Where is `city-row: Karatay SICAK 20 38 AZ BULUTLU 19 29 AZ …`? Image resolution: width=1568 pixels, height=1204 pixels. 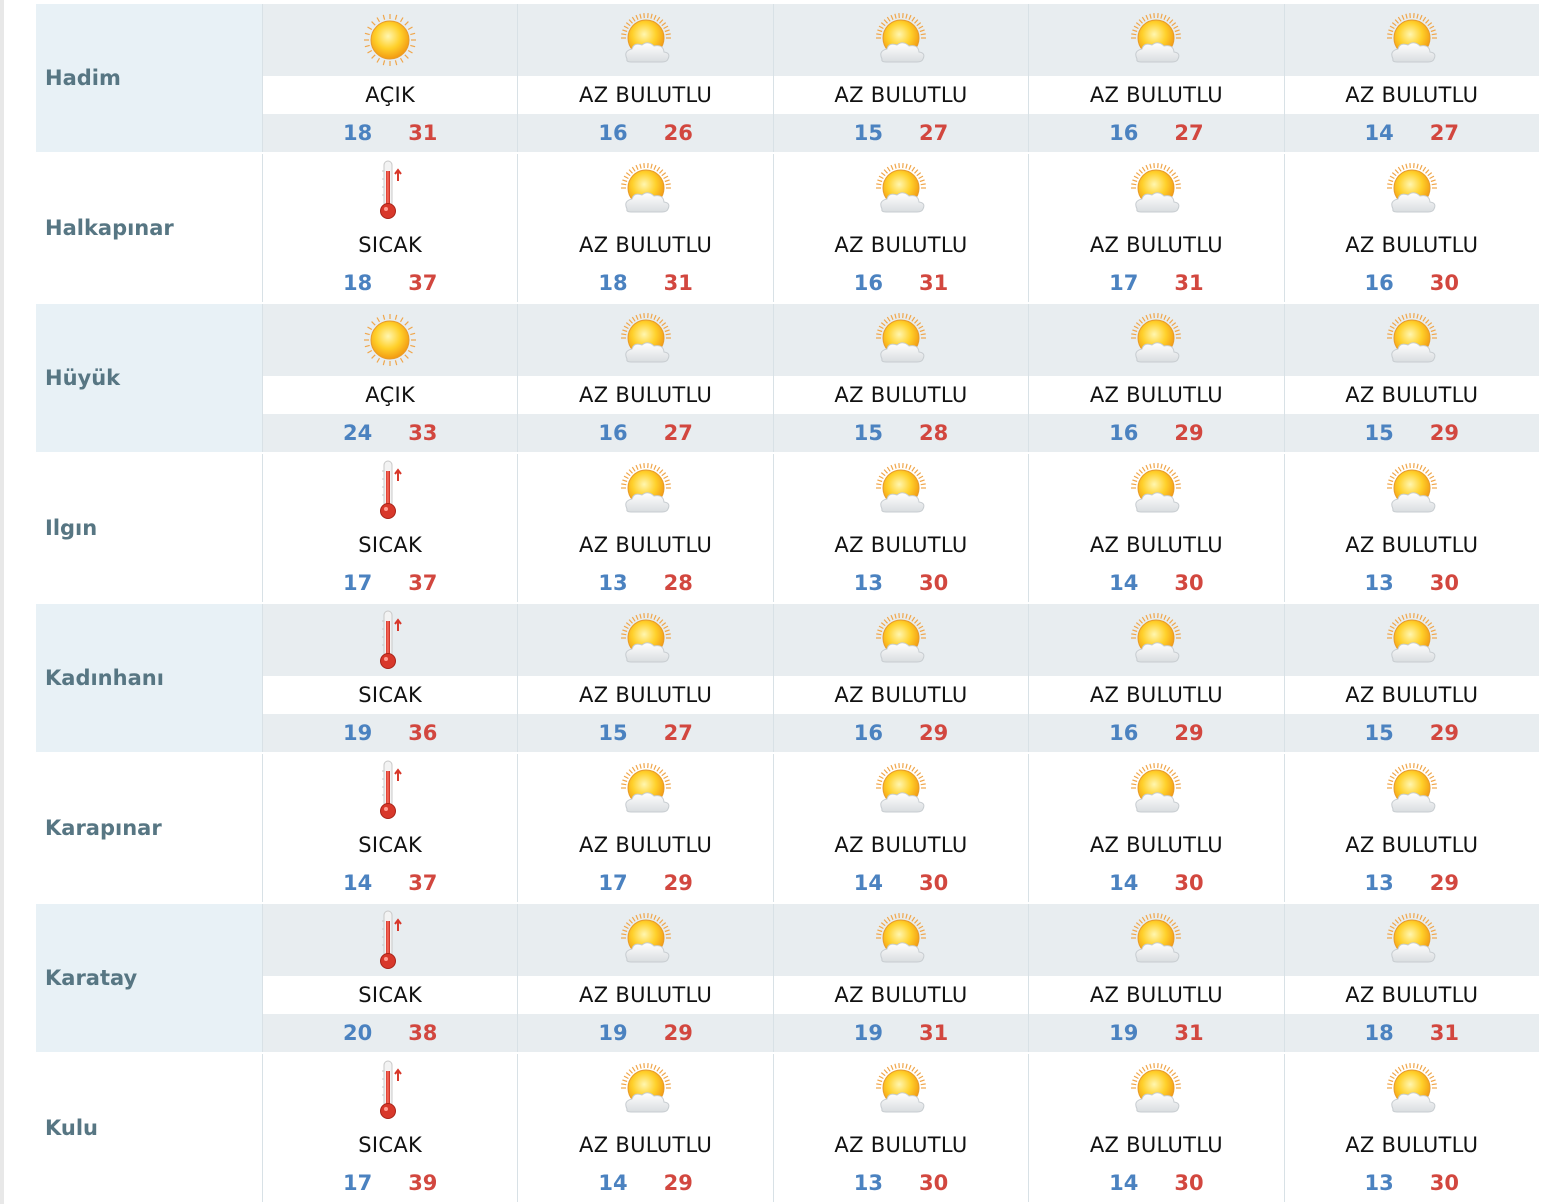
city-row: Karatay SICAK 20 38 AZ BULUTLU 19 29 AZ … is located at coordinates (787, 979).